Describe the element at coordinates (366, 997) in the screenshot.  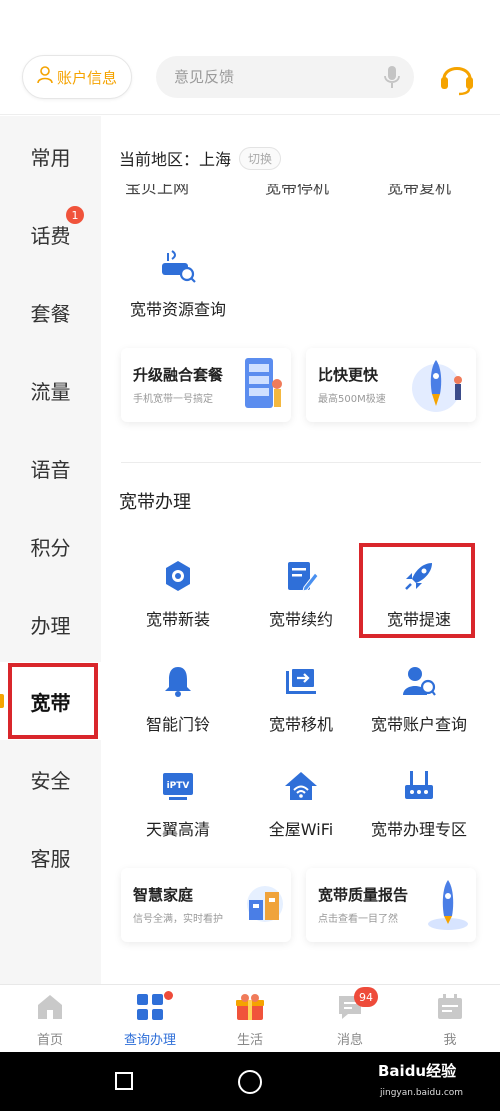
I see `messages-badge: 94` at that location.